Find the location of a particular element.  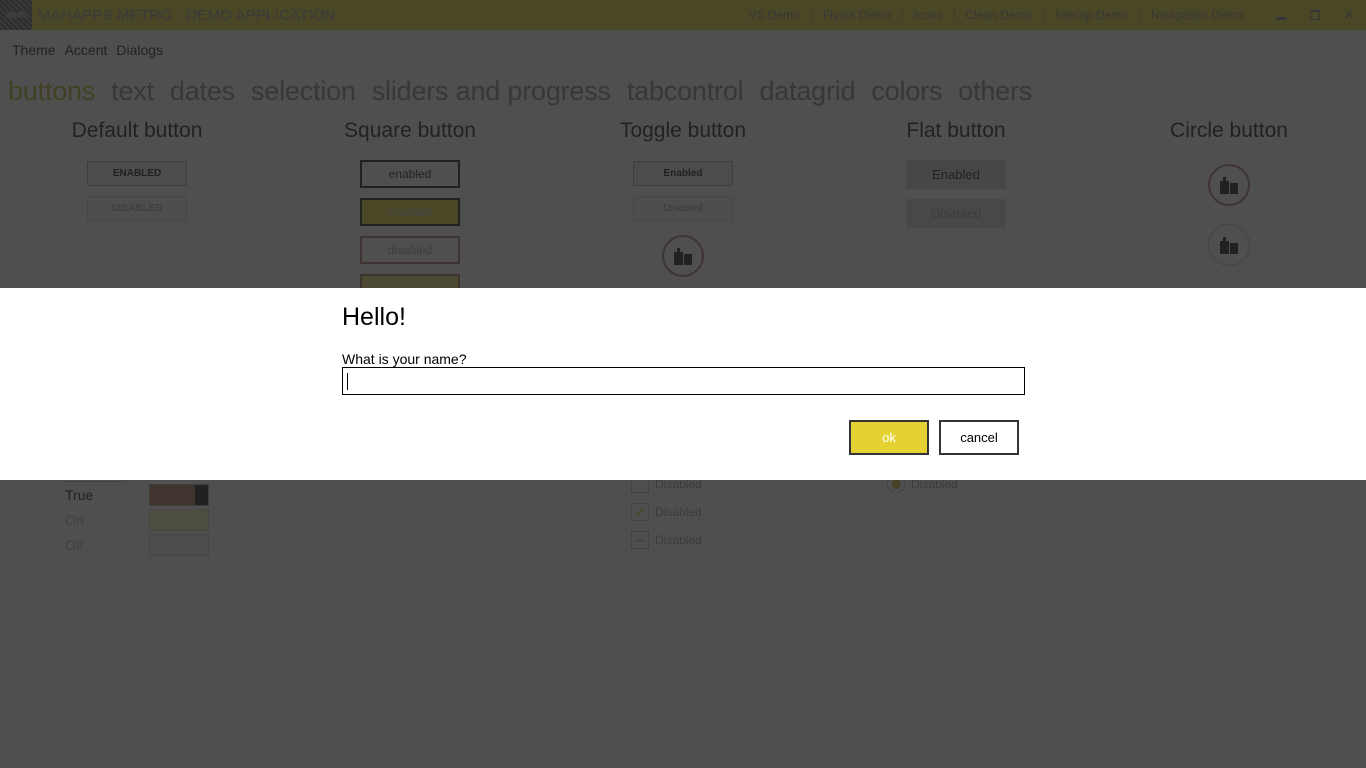

text-caret is located at coordinates (347, 381).